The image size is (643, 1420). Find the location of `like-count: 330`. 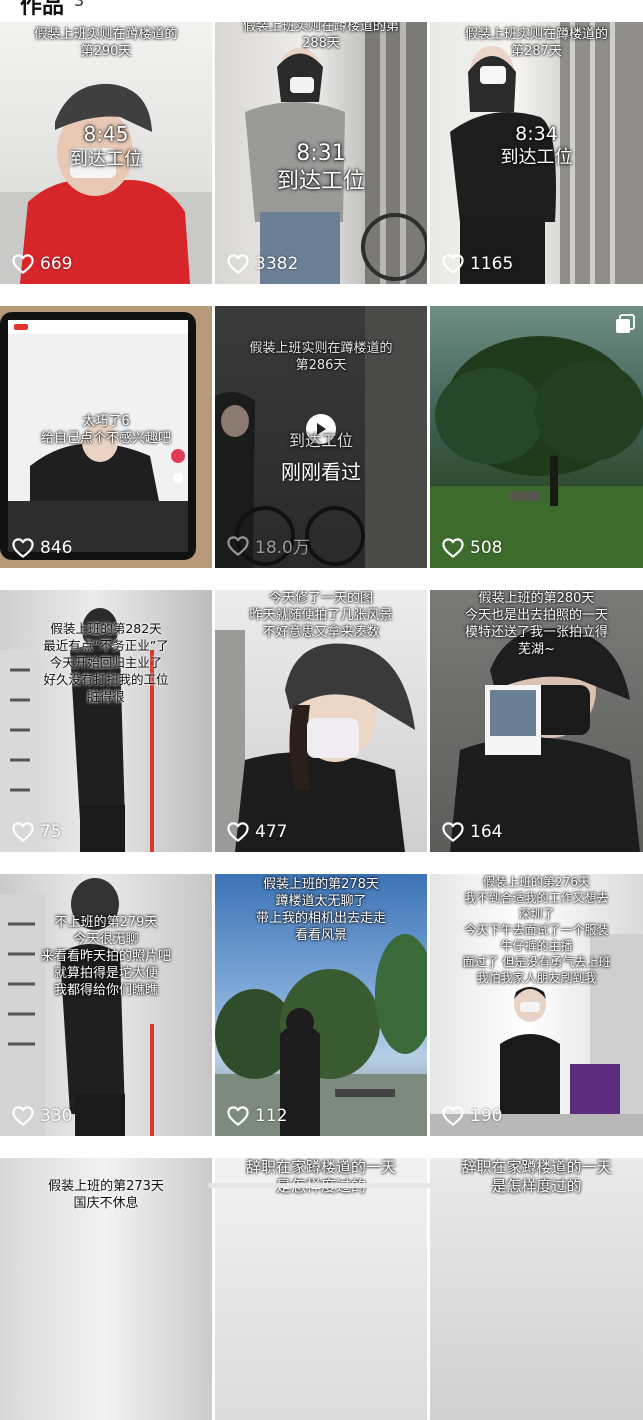

like-count: 330 is located at coordinates (42, 1116).